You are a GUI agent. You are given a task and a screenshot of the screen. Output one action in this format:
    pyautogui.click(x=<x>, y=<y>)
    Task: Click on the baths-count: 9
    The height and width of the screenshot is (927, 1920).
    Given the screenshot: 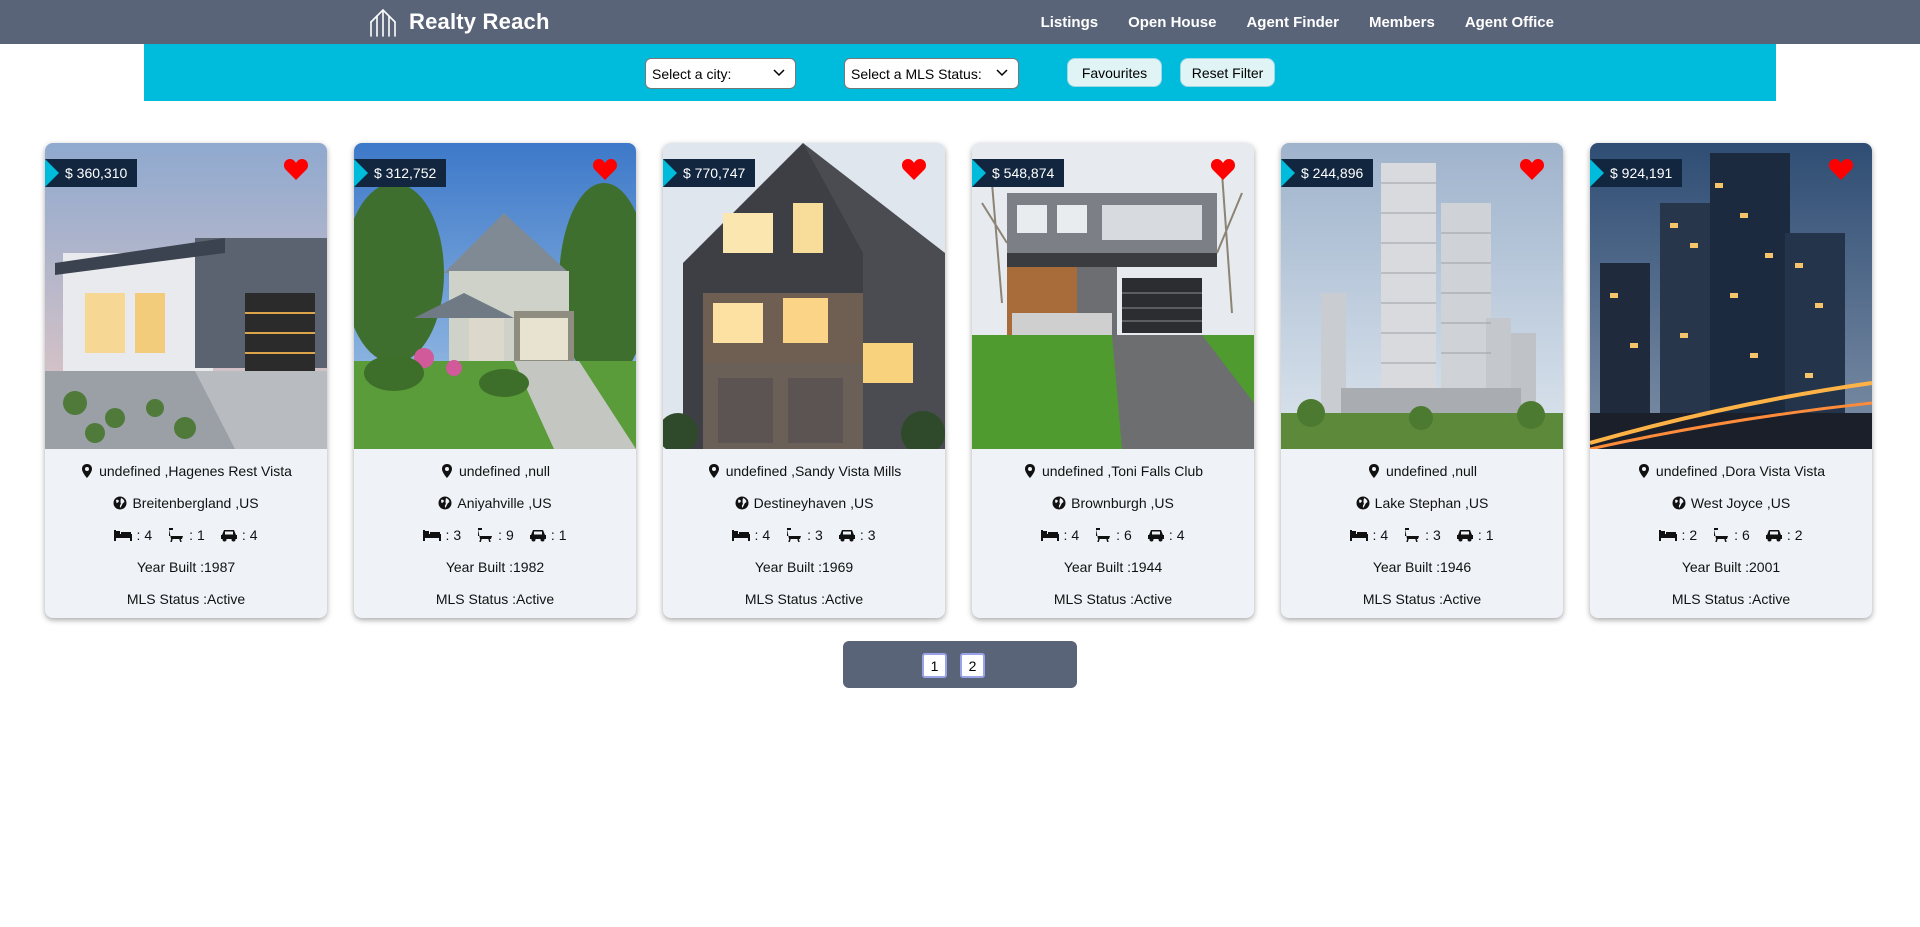 What is the action you would take?
    pyautogui.click(x=510, y=535)
    